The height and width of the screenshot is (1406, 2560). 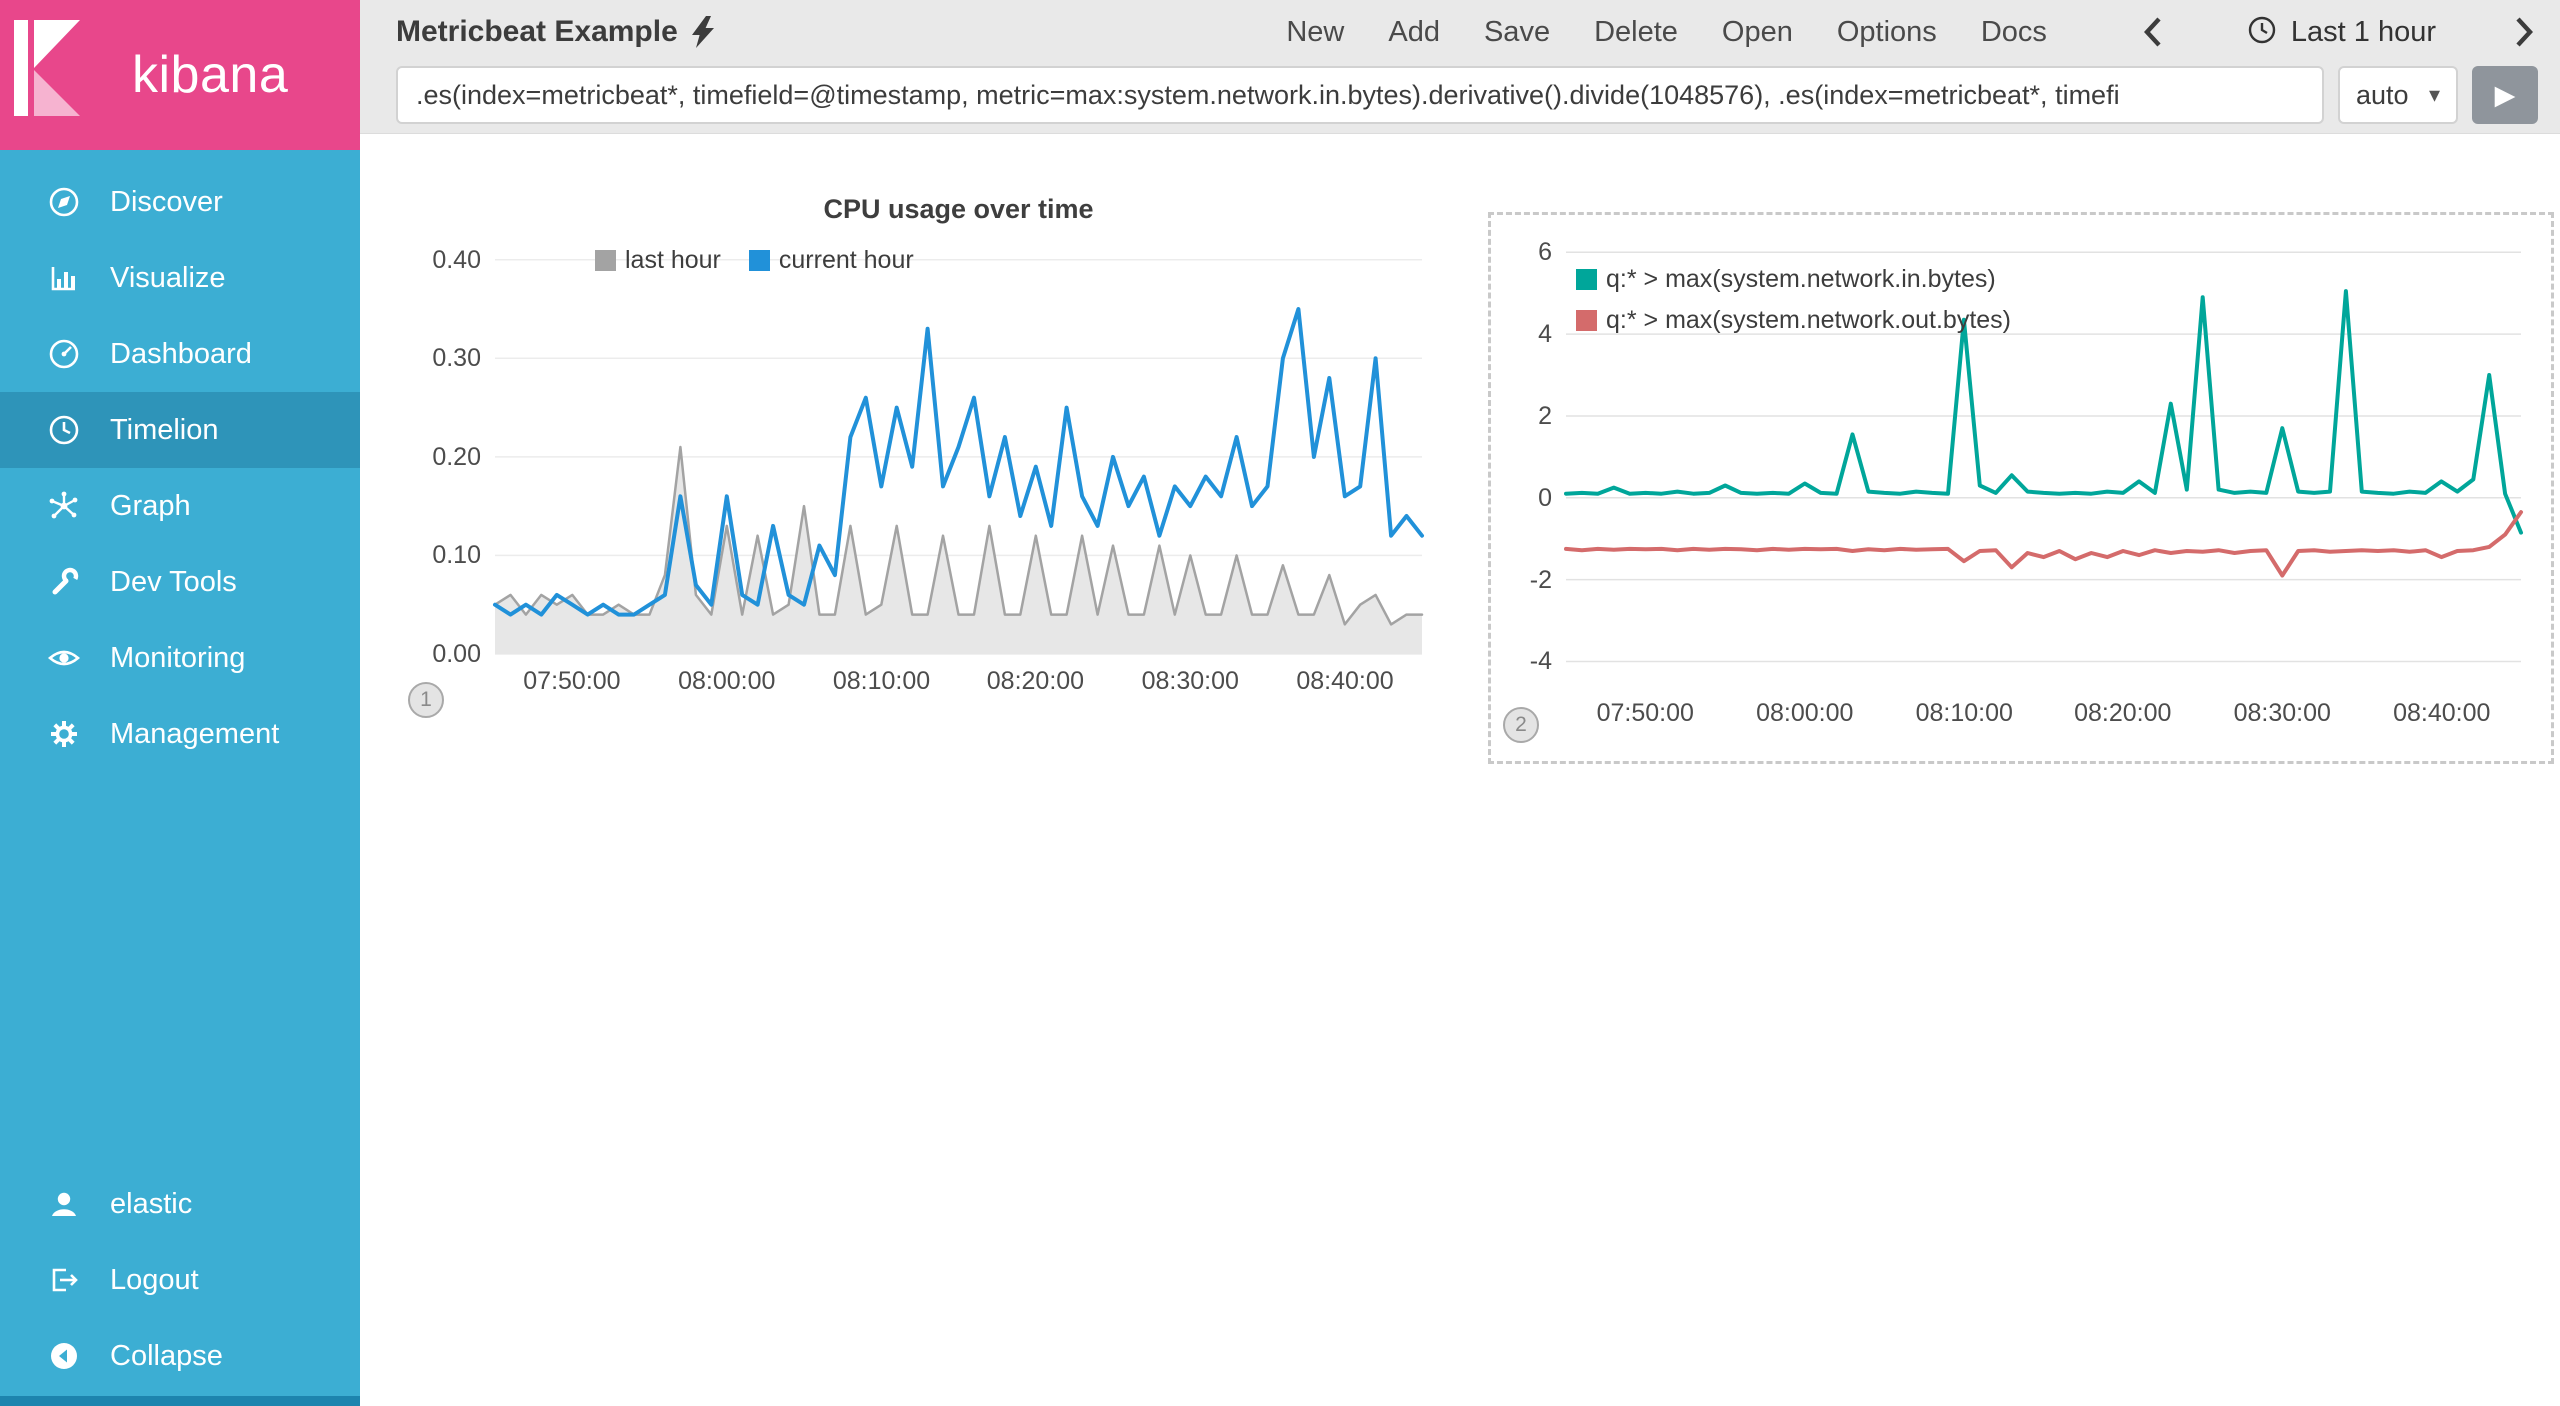 What do you see at coordinates (64, 506) in the screenshot?
I see `graph-icon` at bounding box center [64, 506].